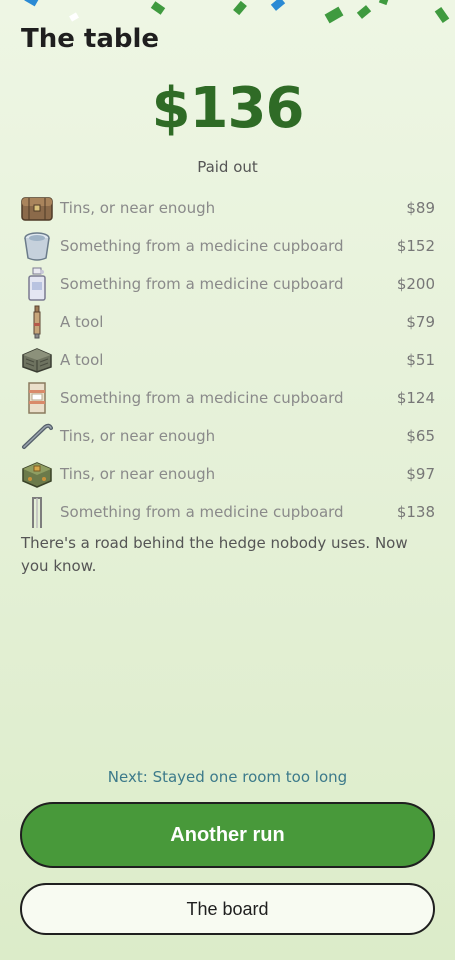 The image size is (455, 960). Describe the element at coordinates (227, 167) in the screenshot. I see `paid-out-label: Paid out` at that location.